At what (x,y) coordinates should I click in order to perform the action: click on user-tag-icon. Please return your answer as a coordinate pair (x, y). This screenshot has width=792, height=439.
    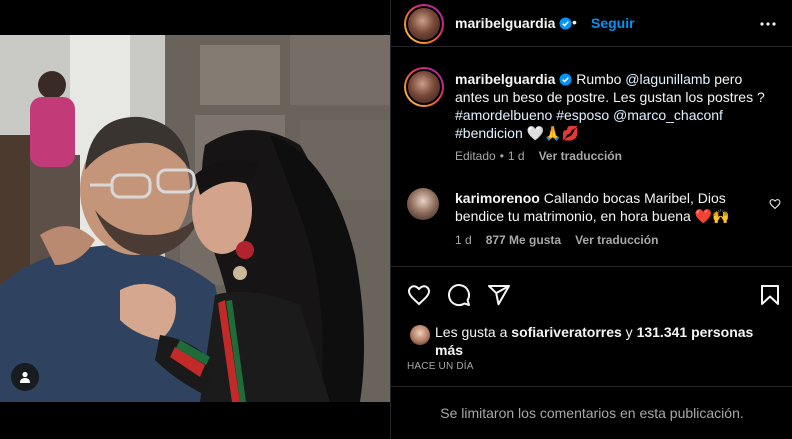
    Looking at the image, I should click on (25, 377).